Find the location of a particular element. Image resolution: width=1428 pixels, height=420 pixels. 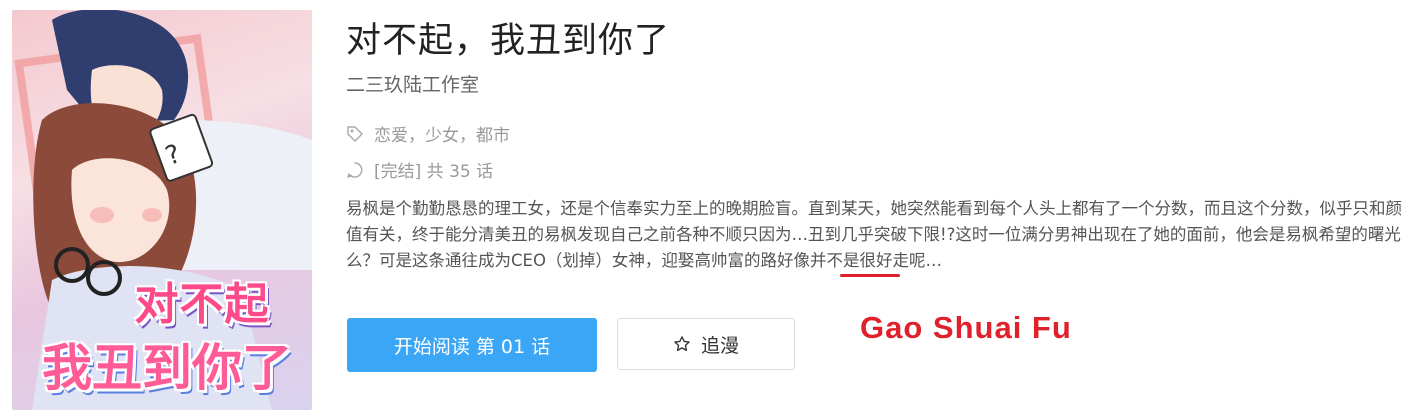

cover-title-line2: 我丑到你了 is located at coordinates (167, 368).